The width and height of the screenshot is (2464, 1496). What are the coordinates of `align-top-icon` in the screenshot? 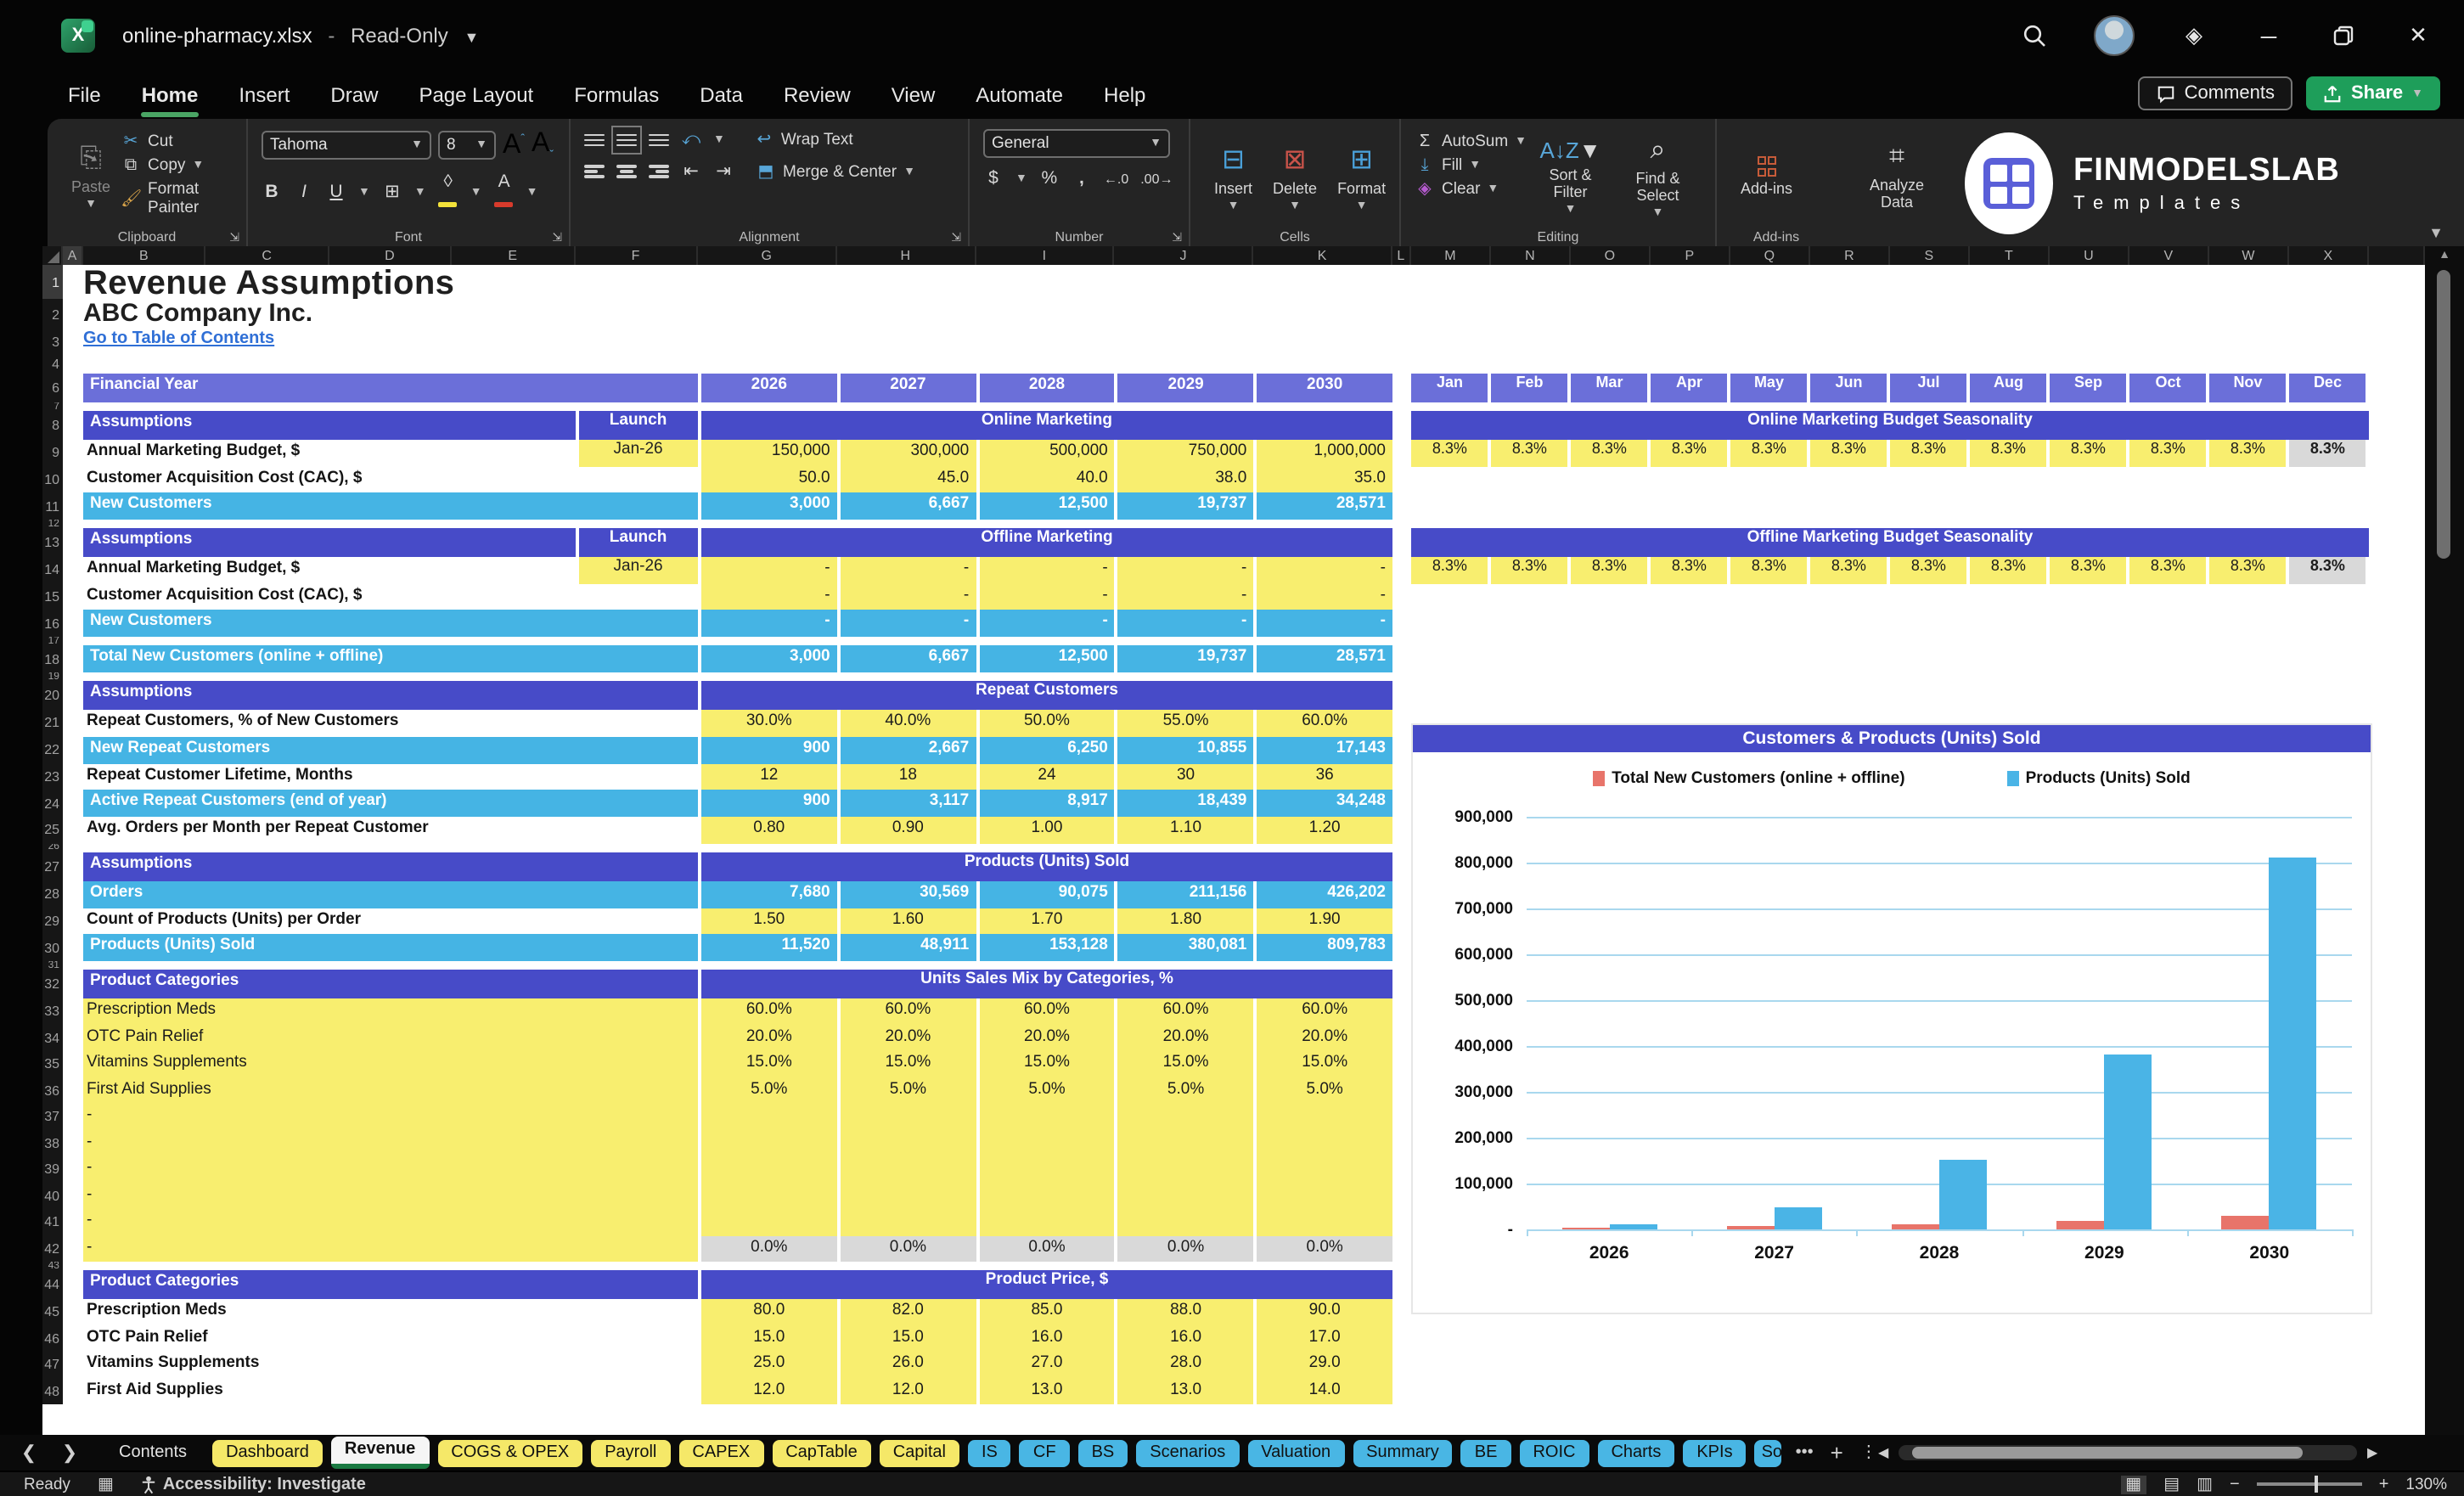 It's located at (594, 140).